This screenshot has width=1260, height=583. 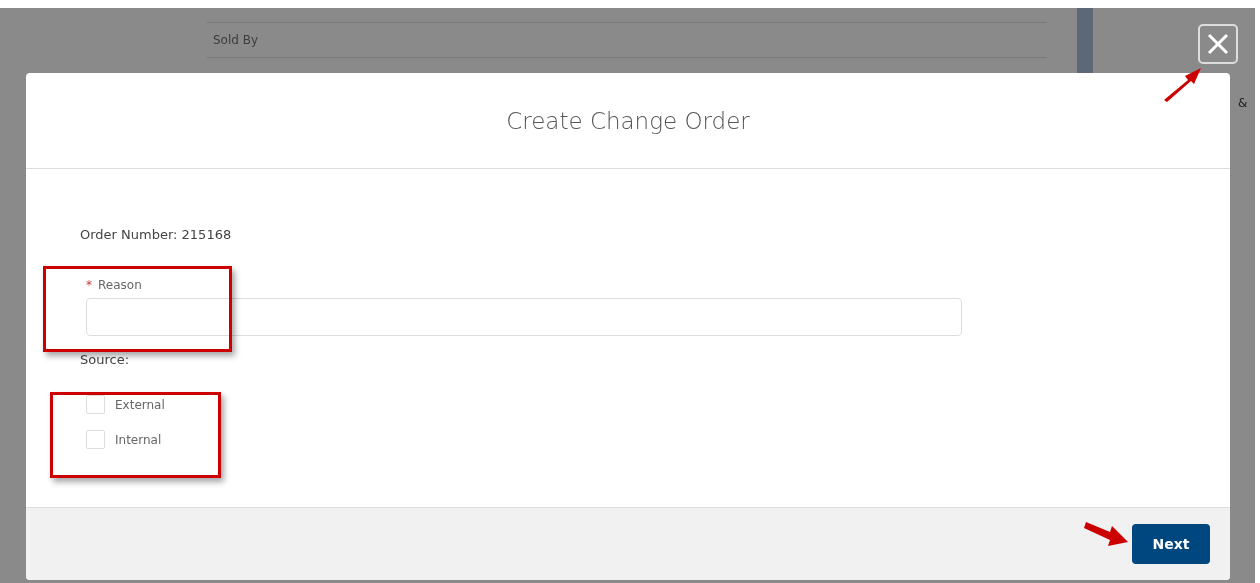 What do you see at coordinates (235, 40) in the screenshot?
I see `field-label: Sold By` at bounding box center [235, 40].